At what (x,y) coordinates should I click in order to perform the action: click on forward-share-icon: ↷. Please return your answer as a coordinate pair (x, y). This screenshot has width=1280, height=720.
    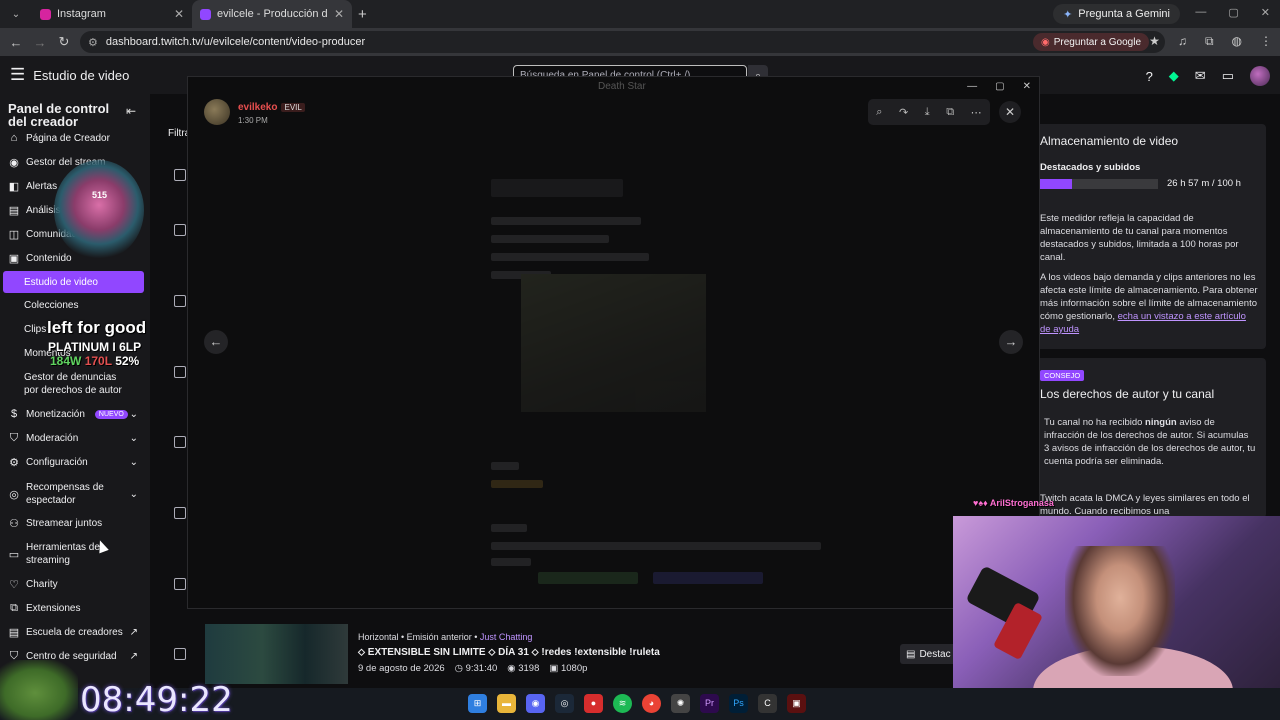
    Looking at the image, I should click on (903, 112).